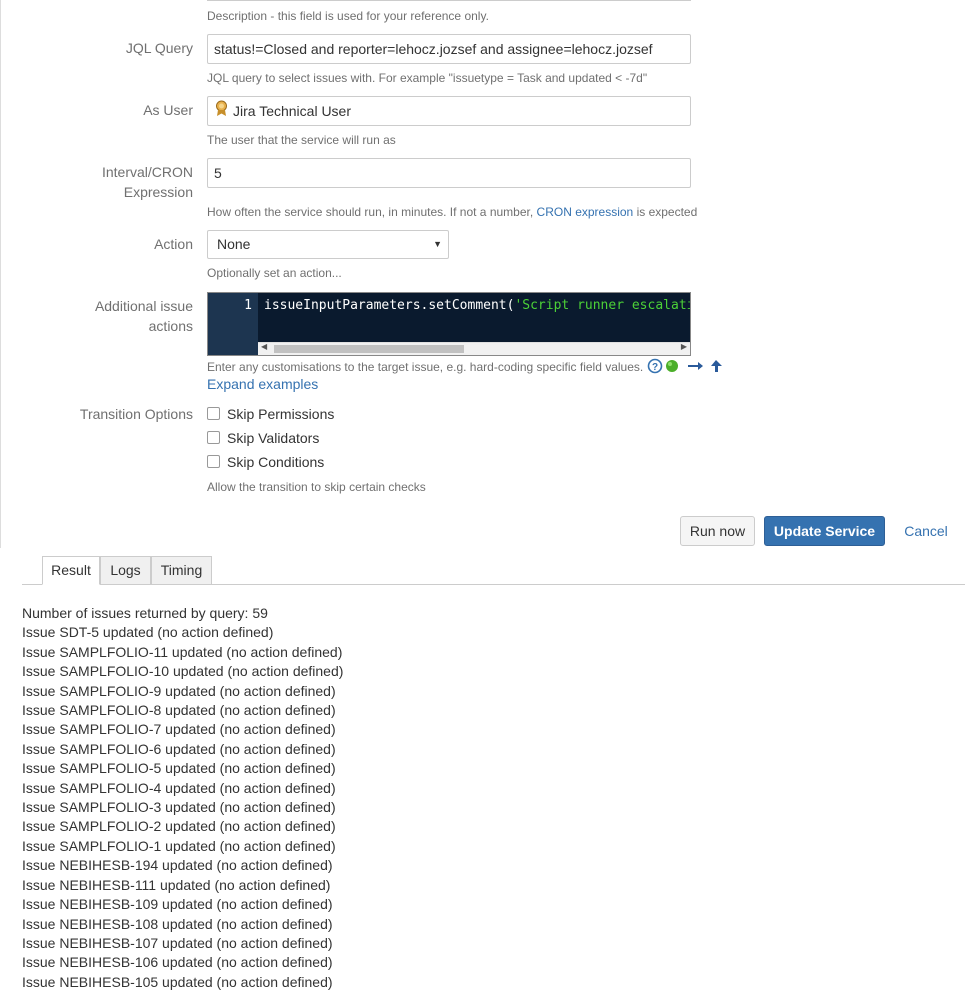  I want to click on skip-validators-option: Skip Validators, so click(263, 438).